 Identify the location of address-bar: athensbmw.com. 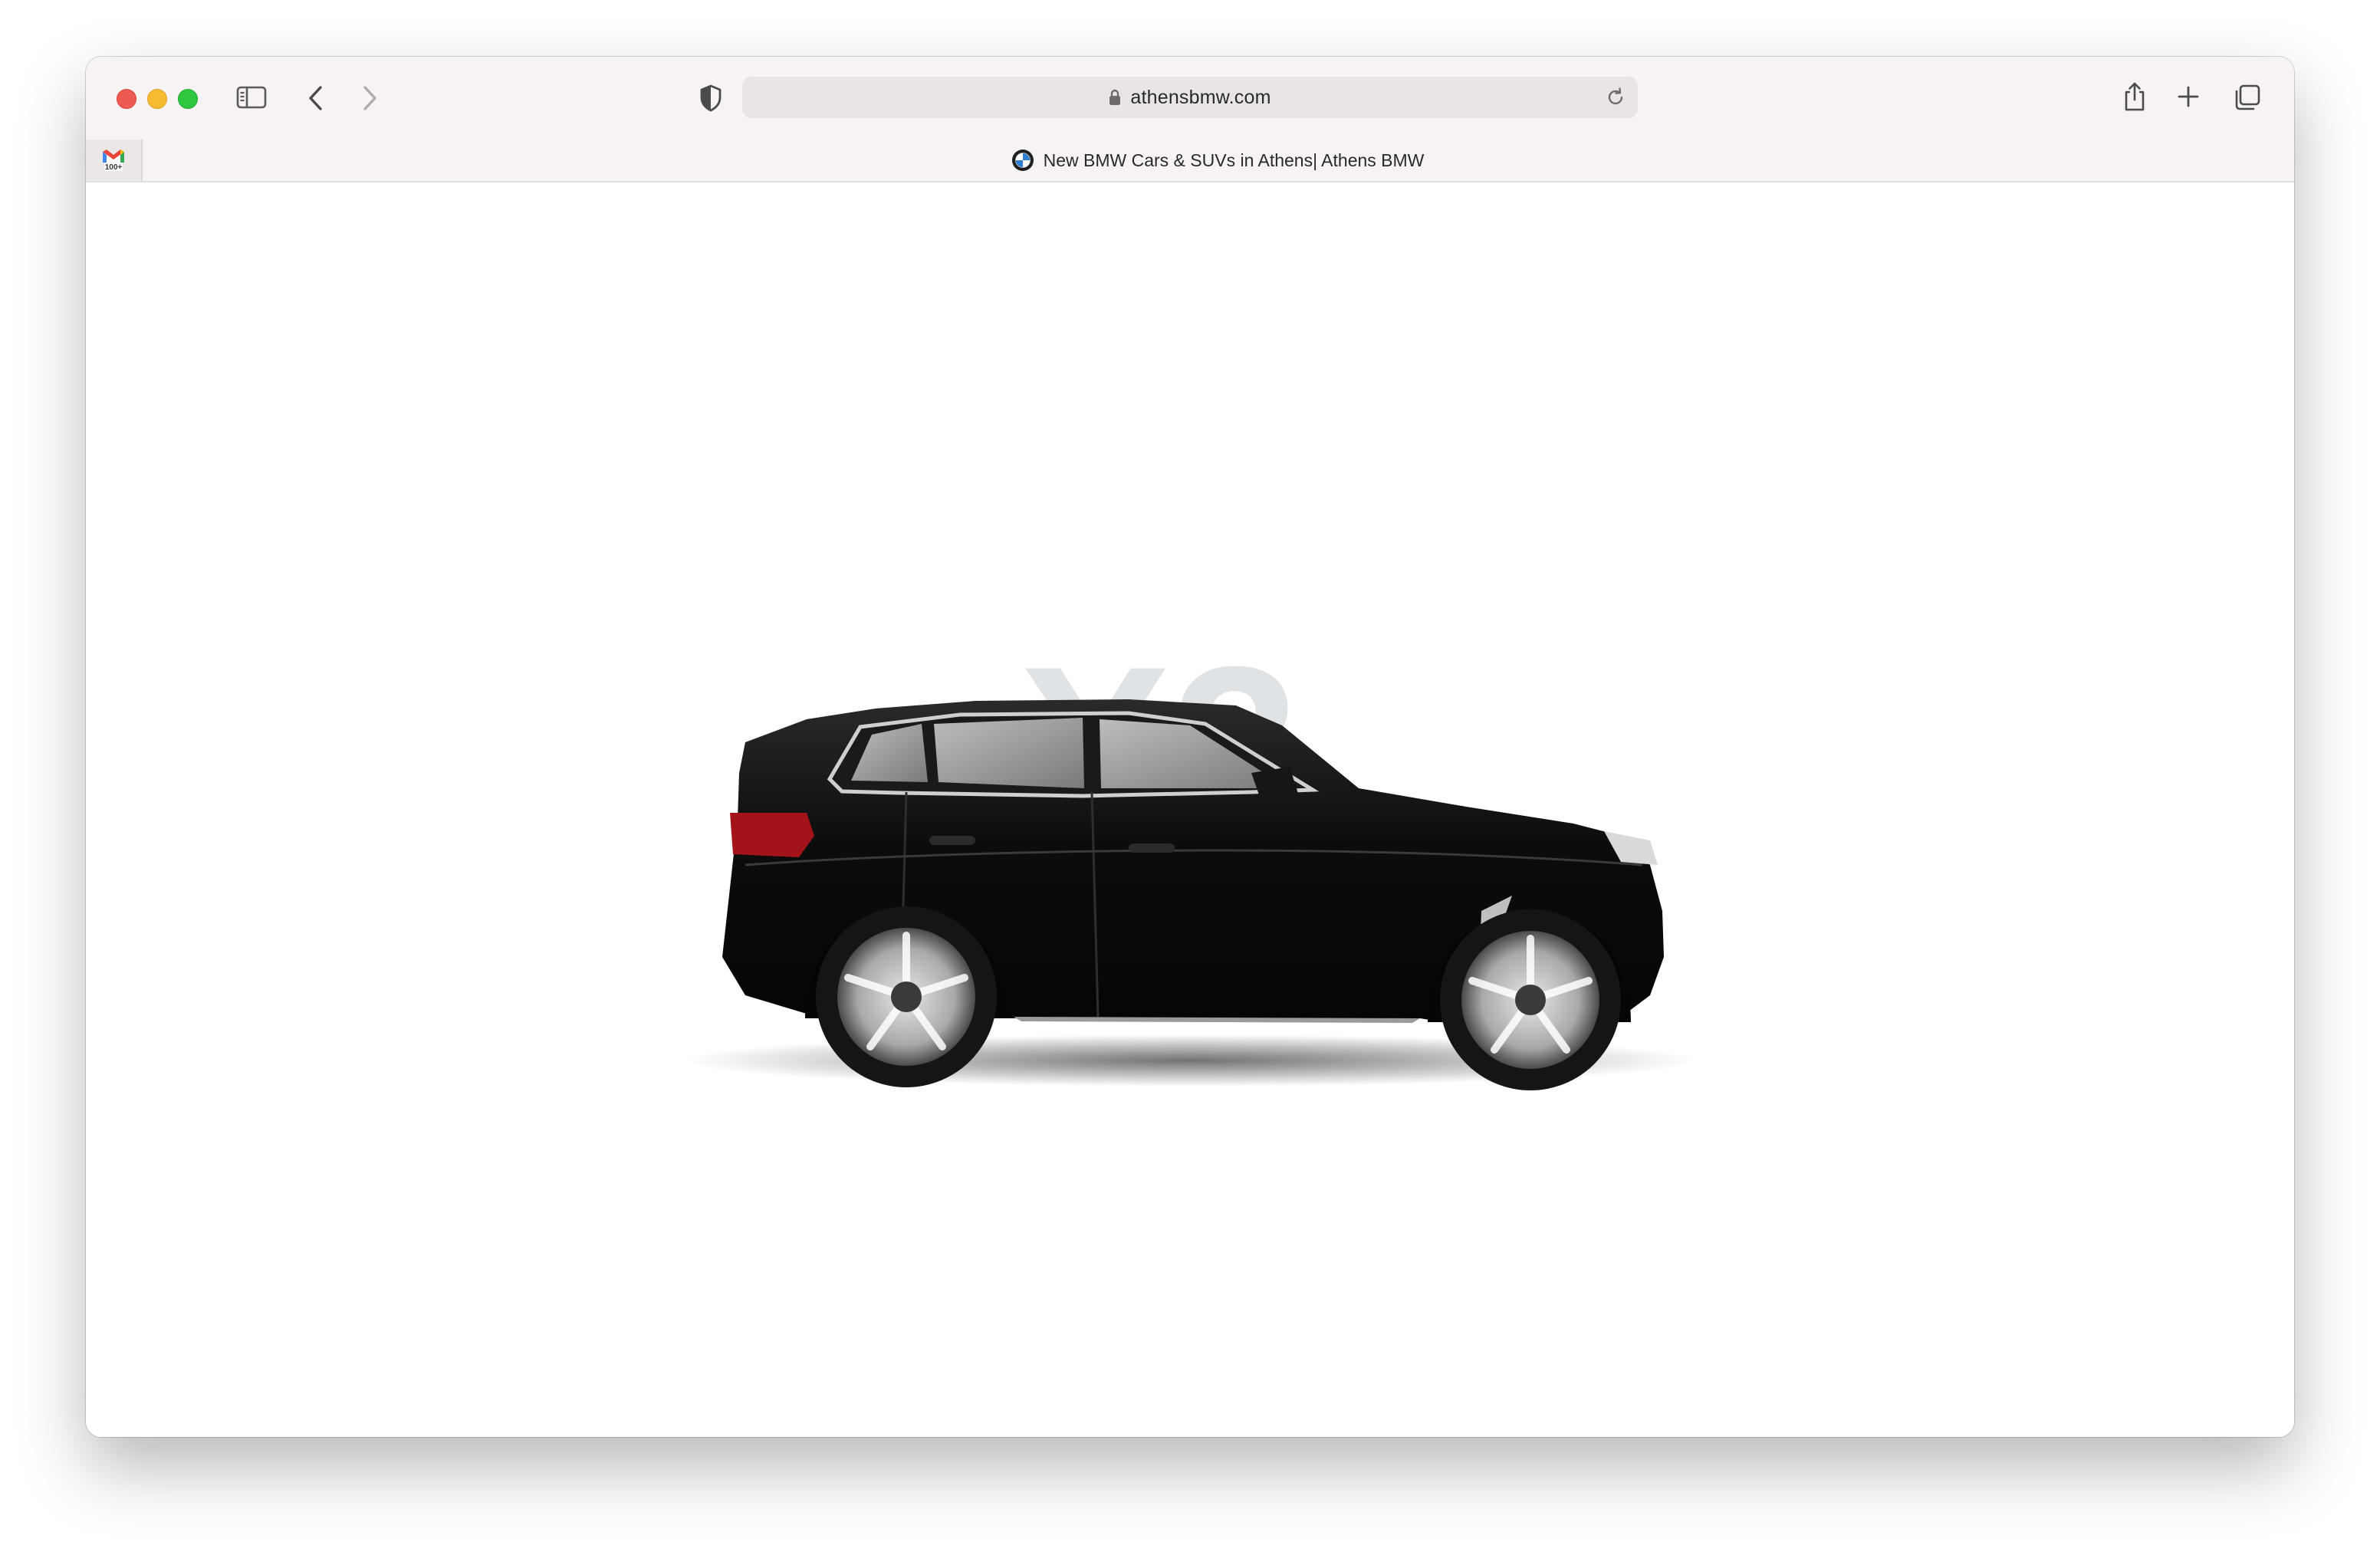
(1190, 98).